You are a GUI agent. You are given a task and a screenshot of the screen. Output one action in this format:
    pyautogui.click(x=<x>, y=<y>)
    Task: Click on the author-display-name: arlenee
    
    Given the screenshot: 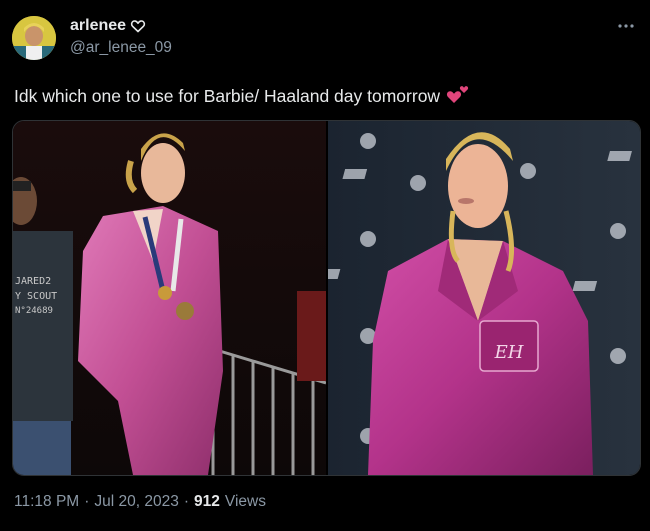 What is the action you would take?
    pyautogui.click(x=98, y=26)
    